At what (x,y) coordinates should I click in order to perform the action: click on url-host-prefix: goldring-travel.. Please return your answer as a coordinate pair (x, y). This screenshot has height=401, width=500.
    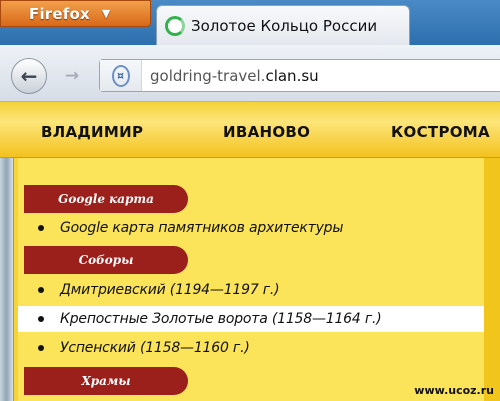
    Looking at the image, I should click on (208, 75).